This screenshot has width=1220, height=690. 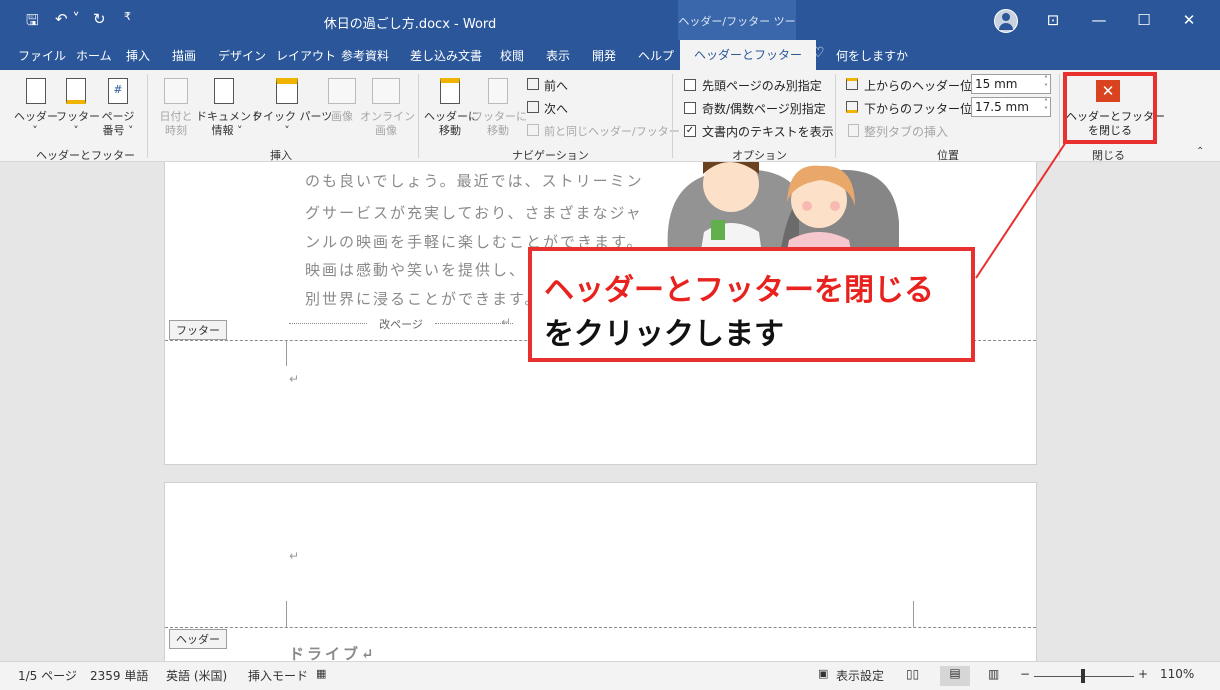 I want to click on online-picture-icon, so click(x=386, y=91).